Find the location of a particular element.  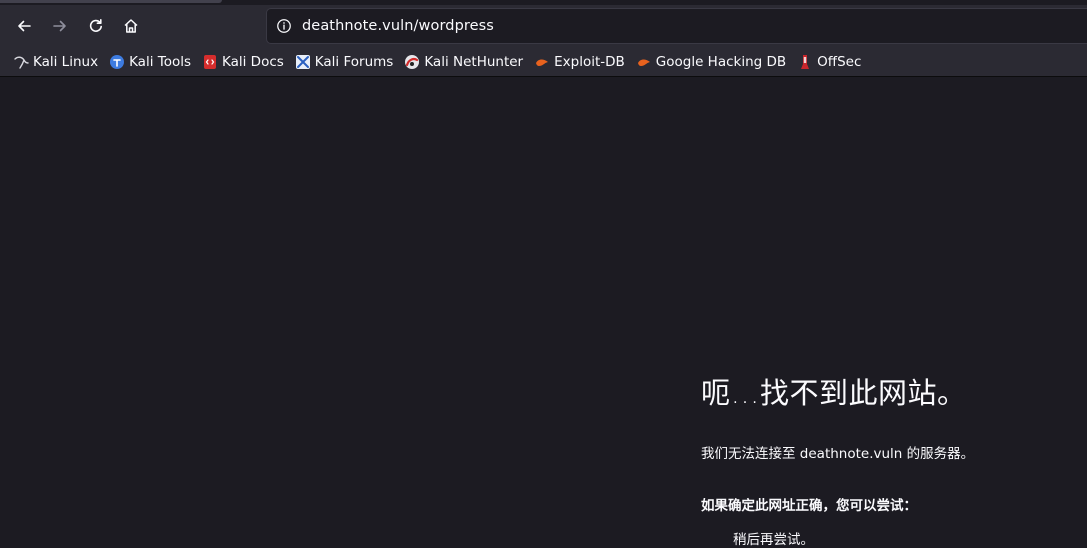

active-tab-edge is located at coordinates (111, 1).